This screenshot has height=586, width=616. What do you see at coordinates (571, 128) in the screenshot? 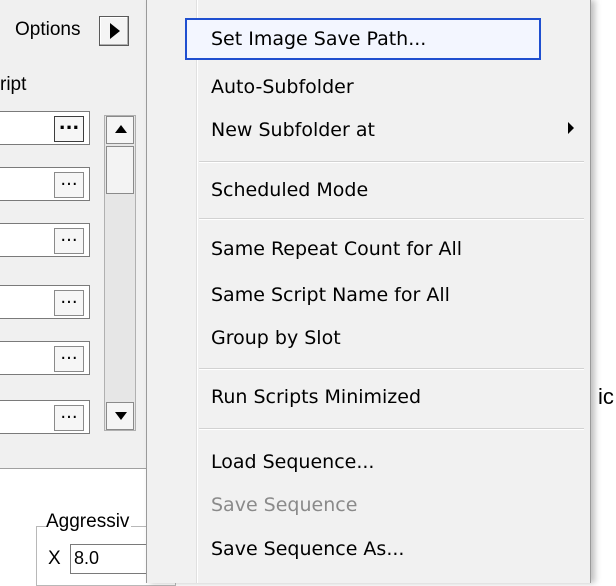
I see `submenu-arrow-icon` at bounding box center [571, 128].